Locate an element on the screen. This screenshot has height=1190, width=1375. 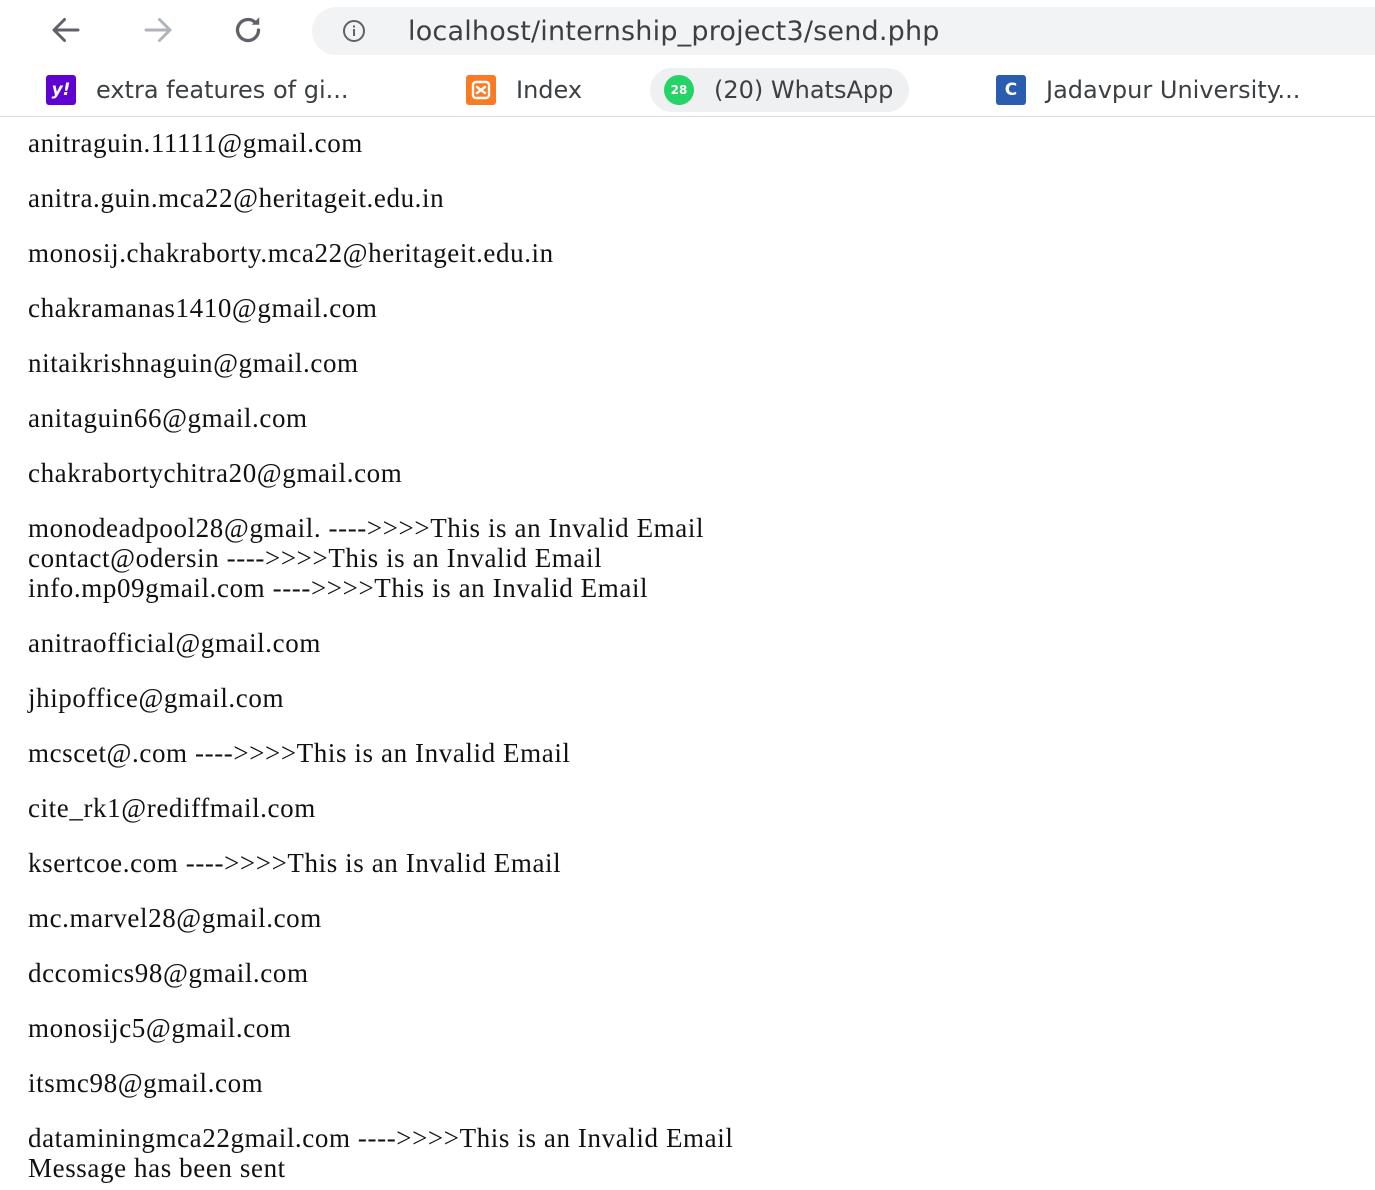
email-line: anitra.guin.mca22@heritageit.edu.in is located at coordinates (236, 198).